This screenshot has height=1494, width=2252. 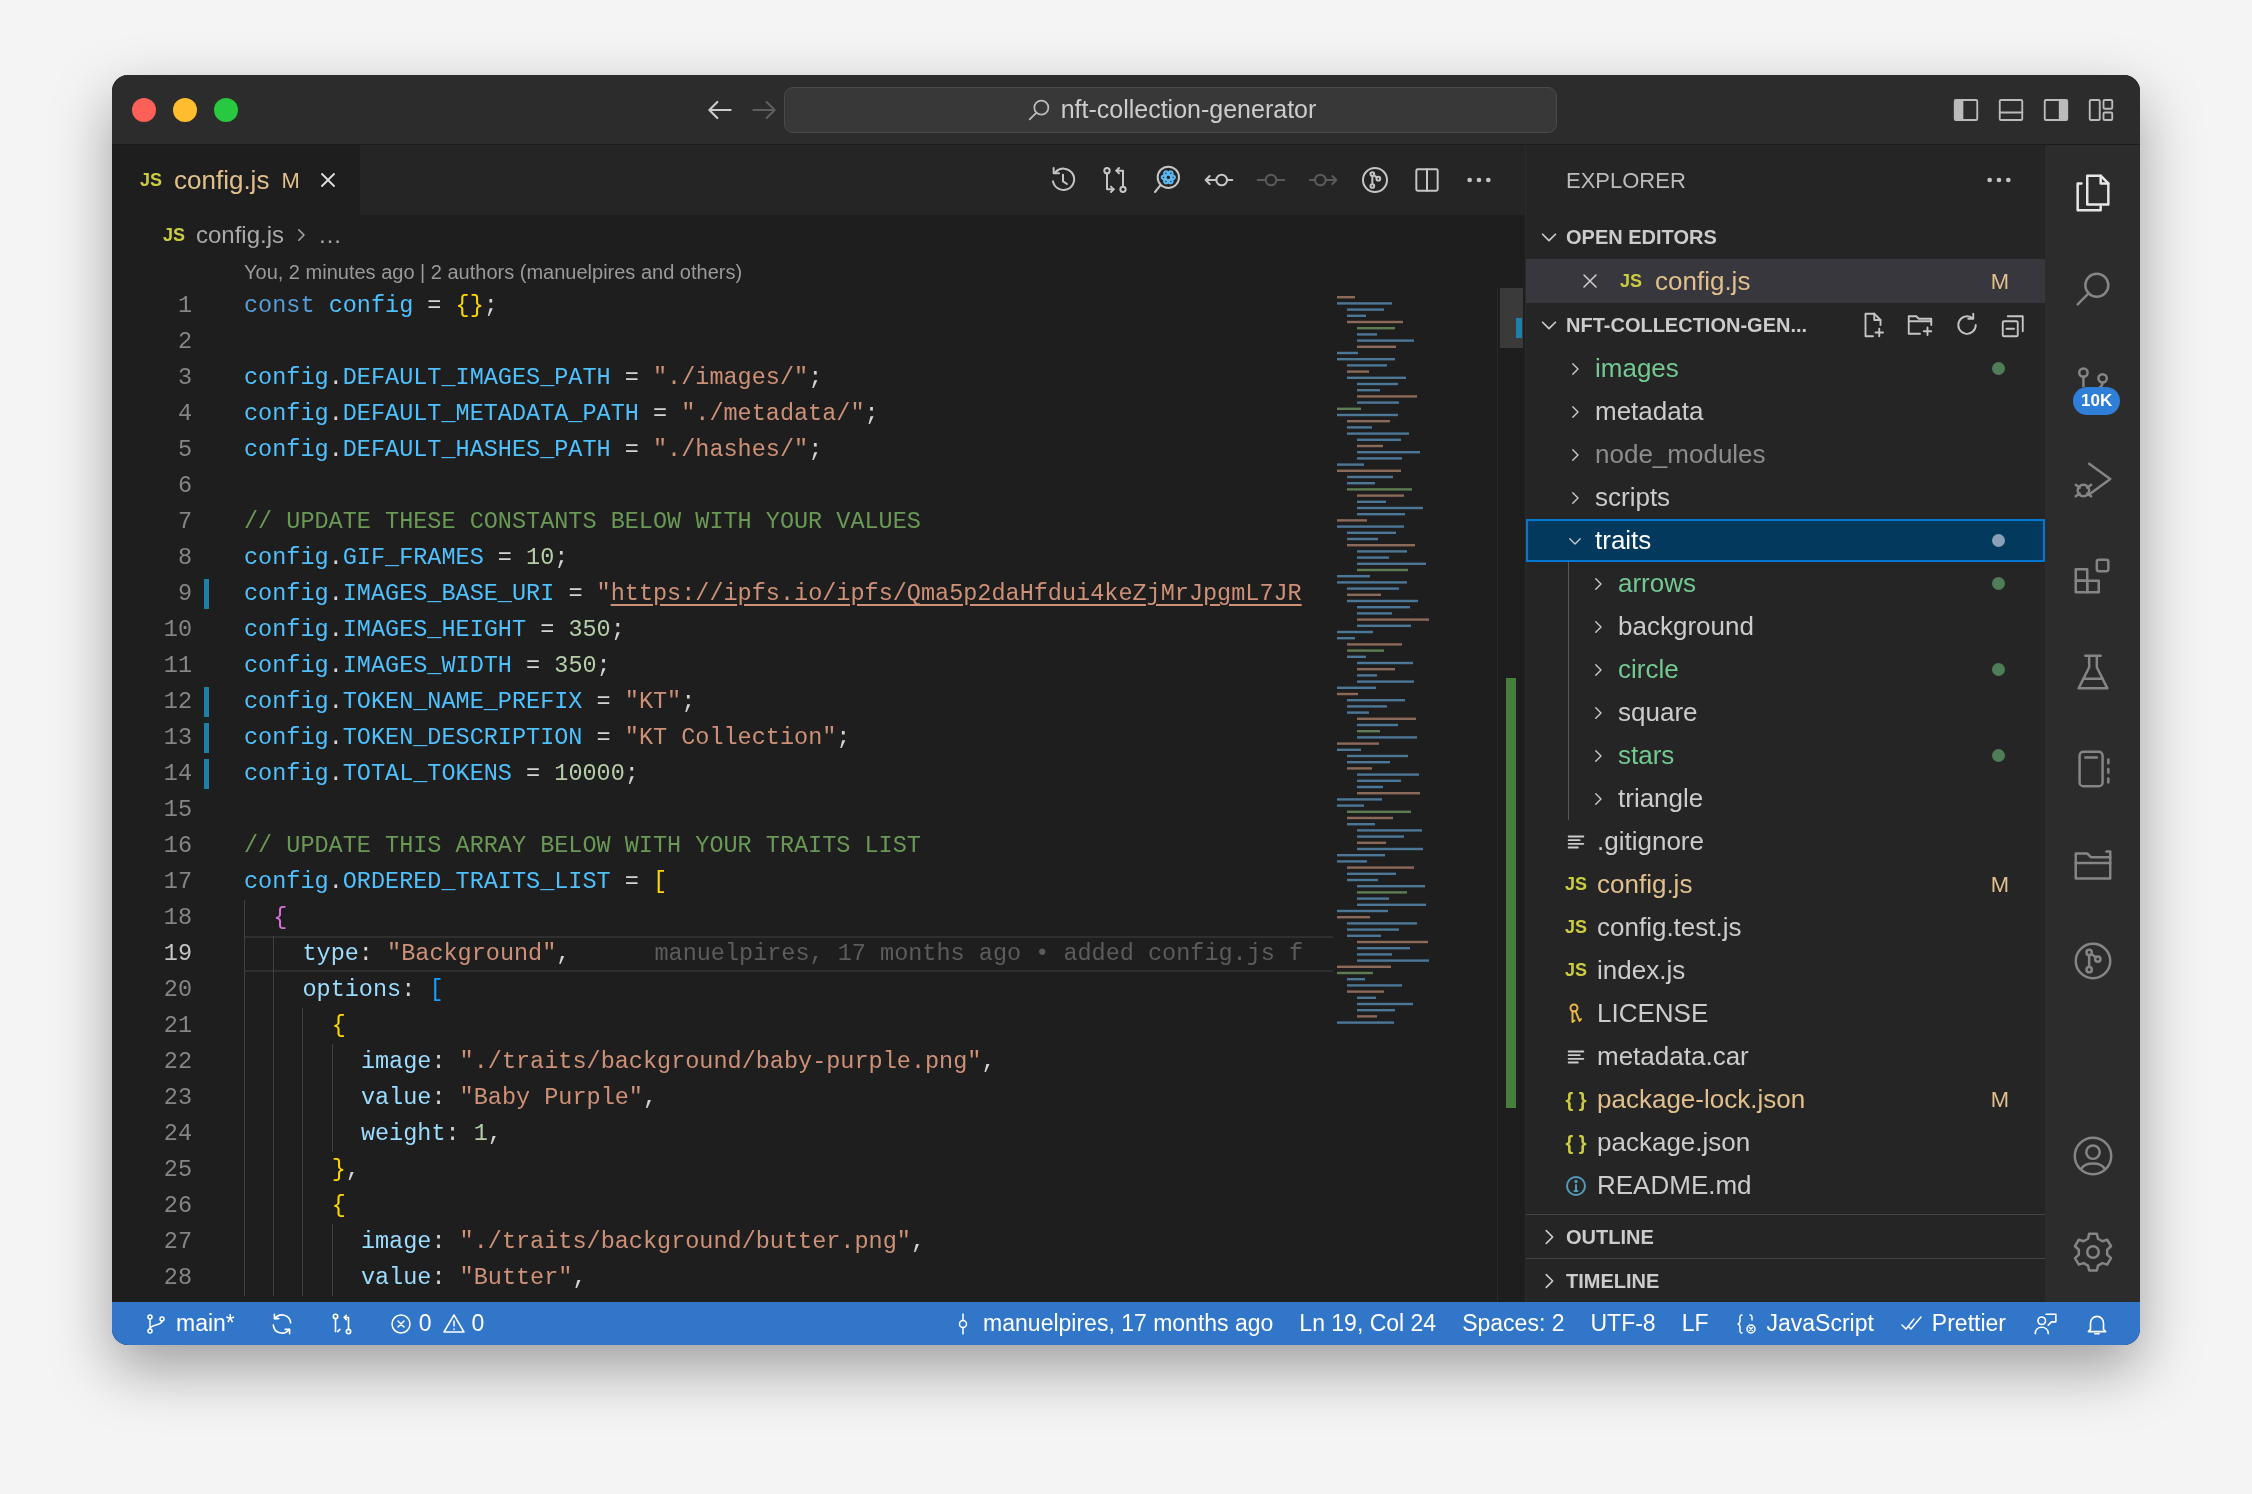 What do you see at coordinates (561, 414) in the screenshot?
I see `code-line: config.DEFAULT_METADATA_PATH = "./metadata/";` at bounding box center [561, 414].